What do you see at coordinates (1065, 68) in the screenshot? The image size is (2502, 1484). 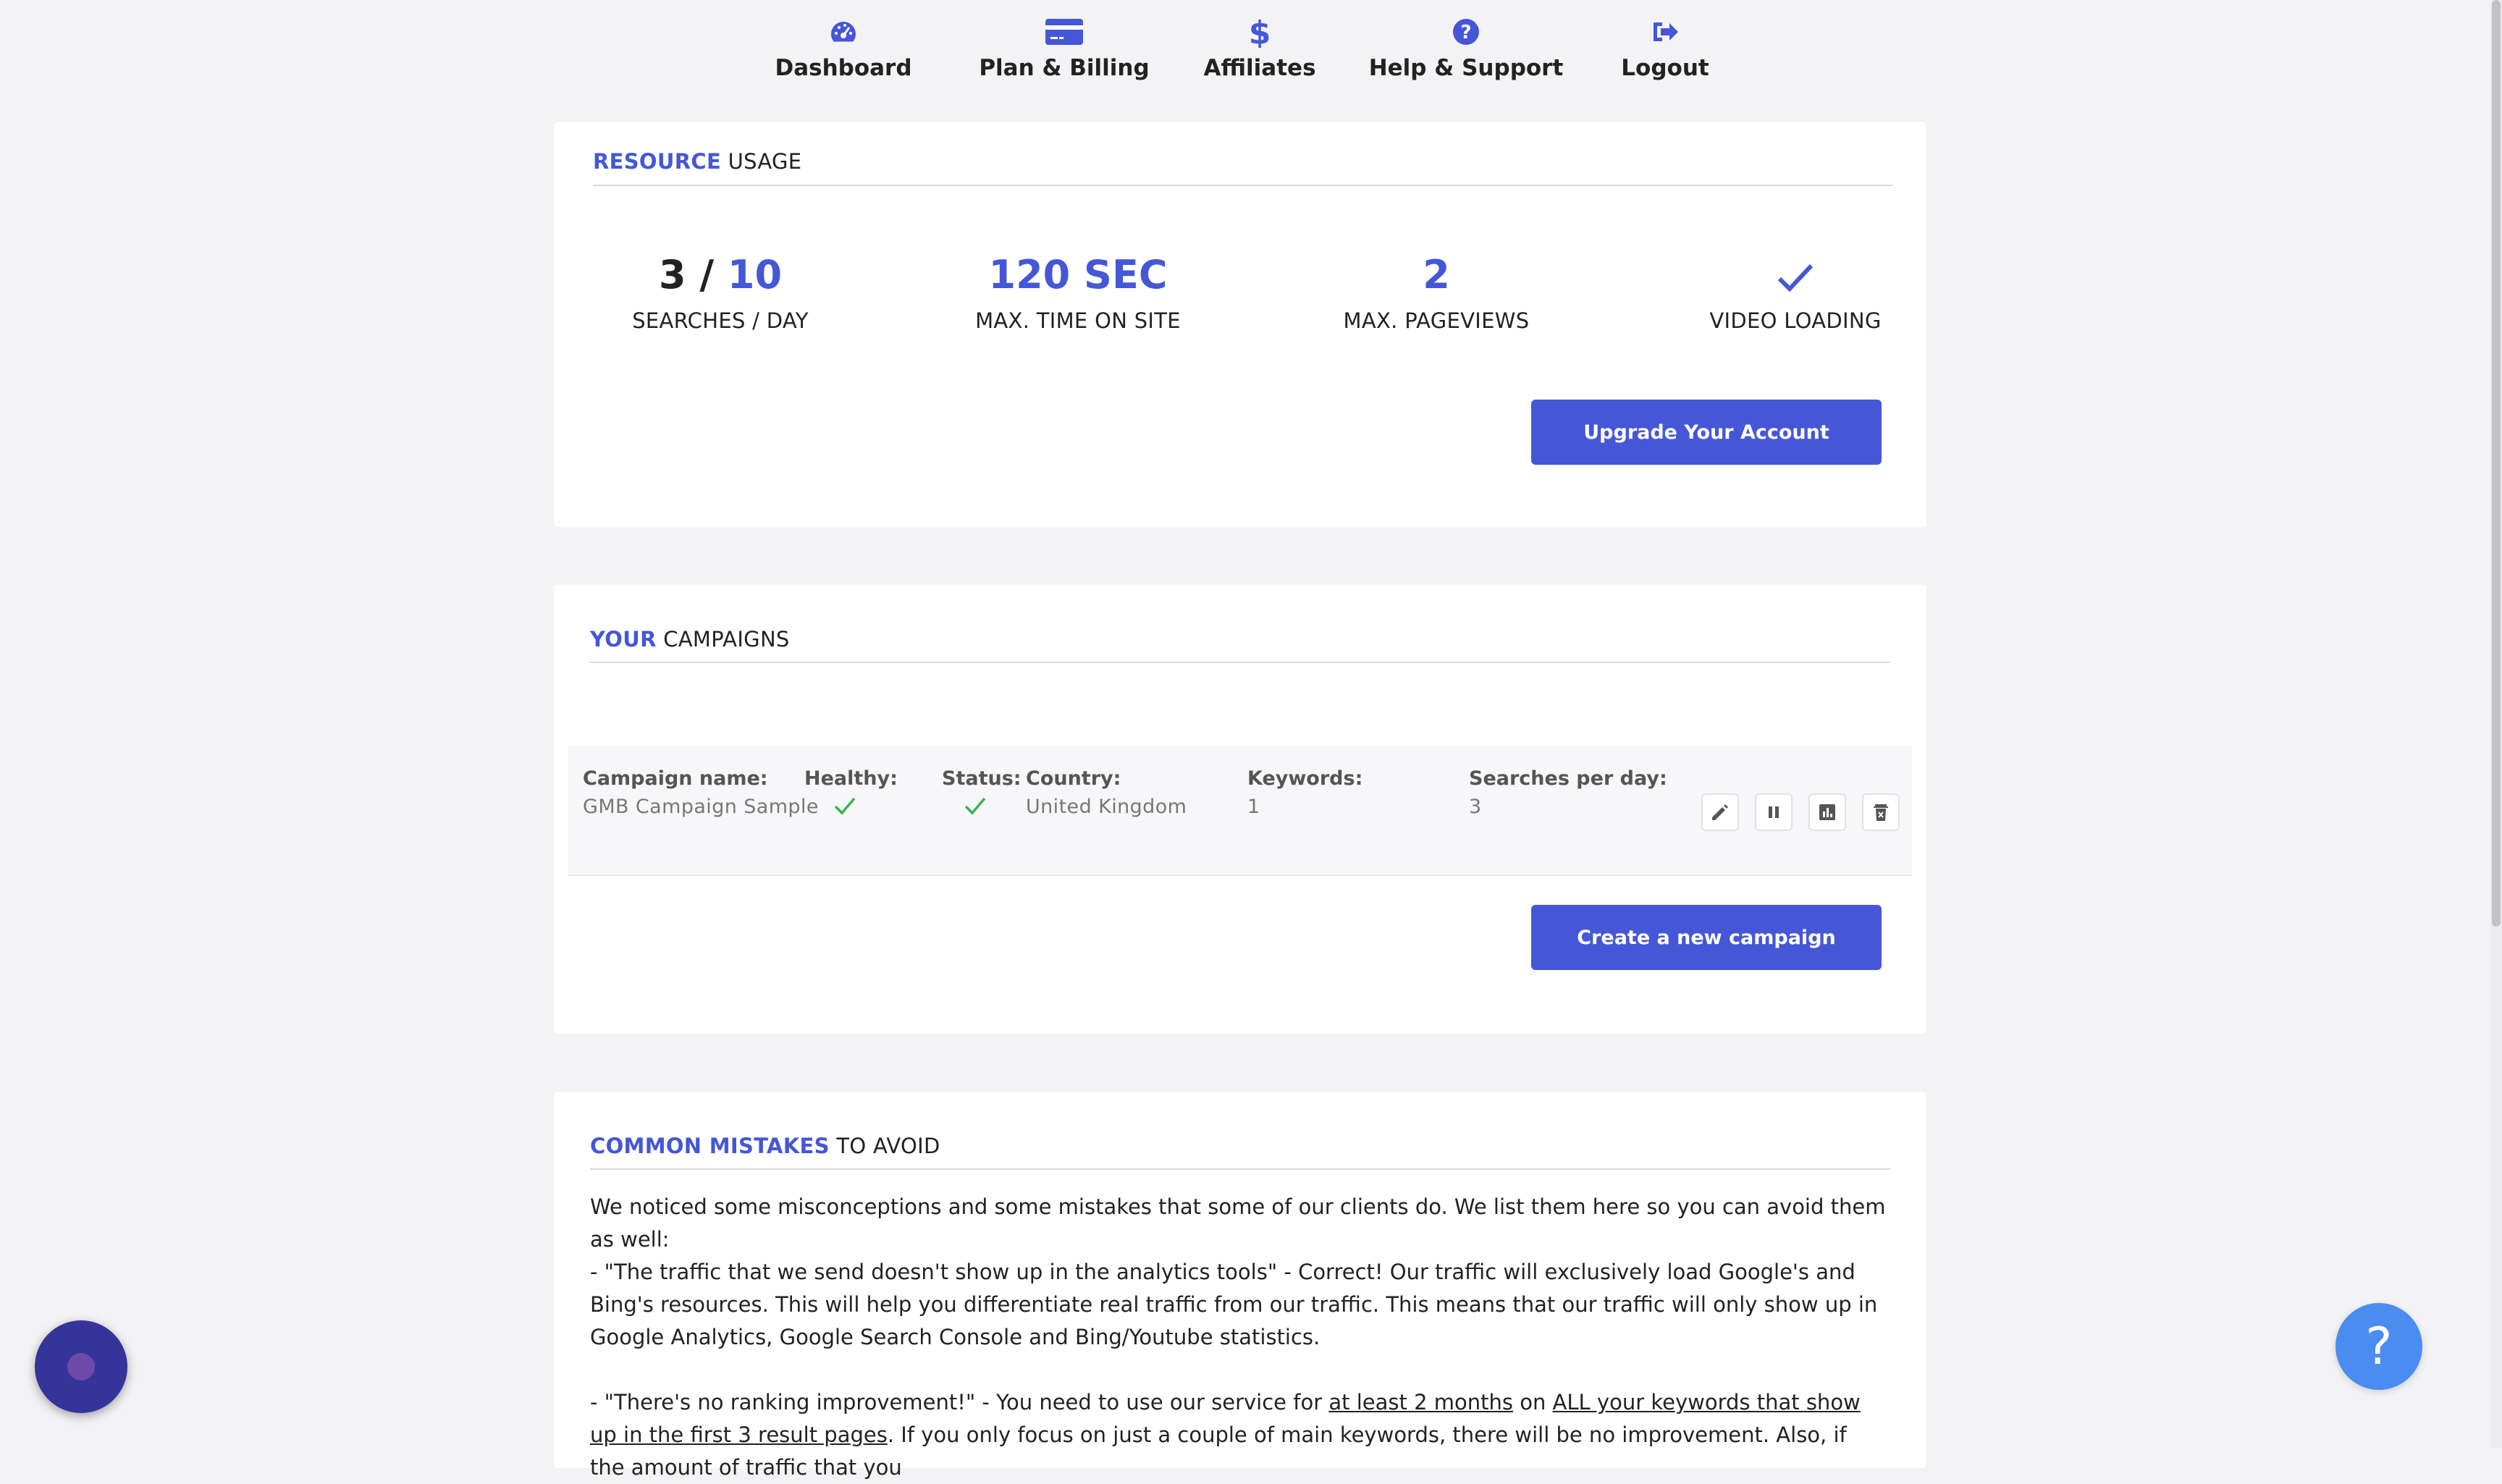 I see `nav-plan-billing-label: Plan & Billing` at bounding box center [1065, 68].